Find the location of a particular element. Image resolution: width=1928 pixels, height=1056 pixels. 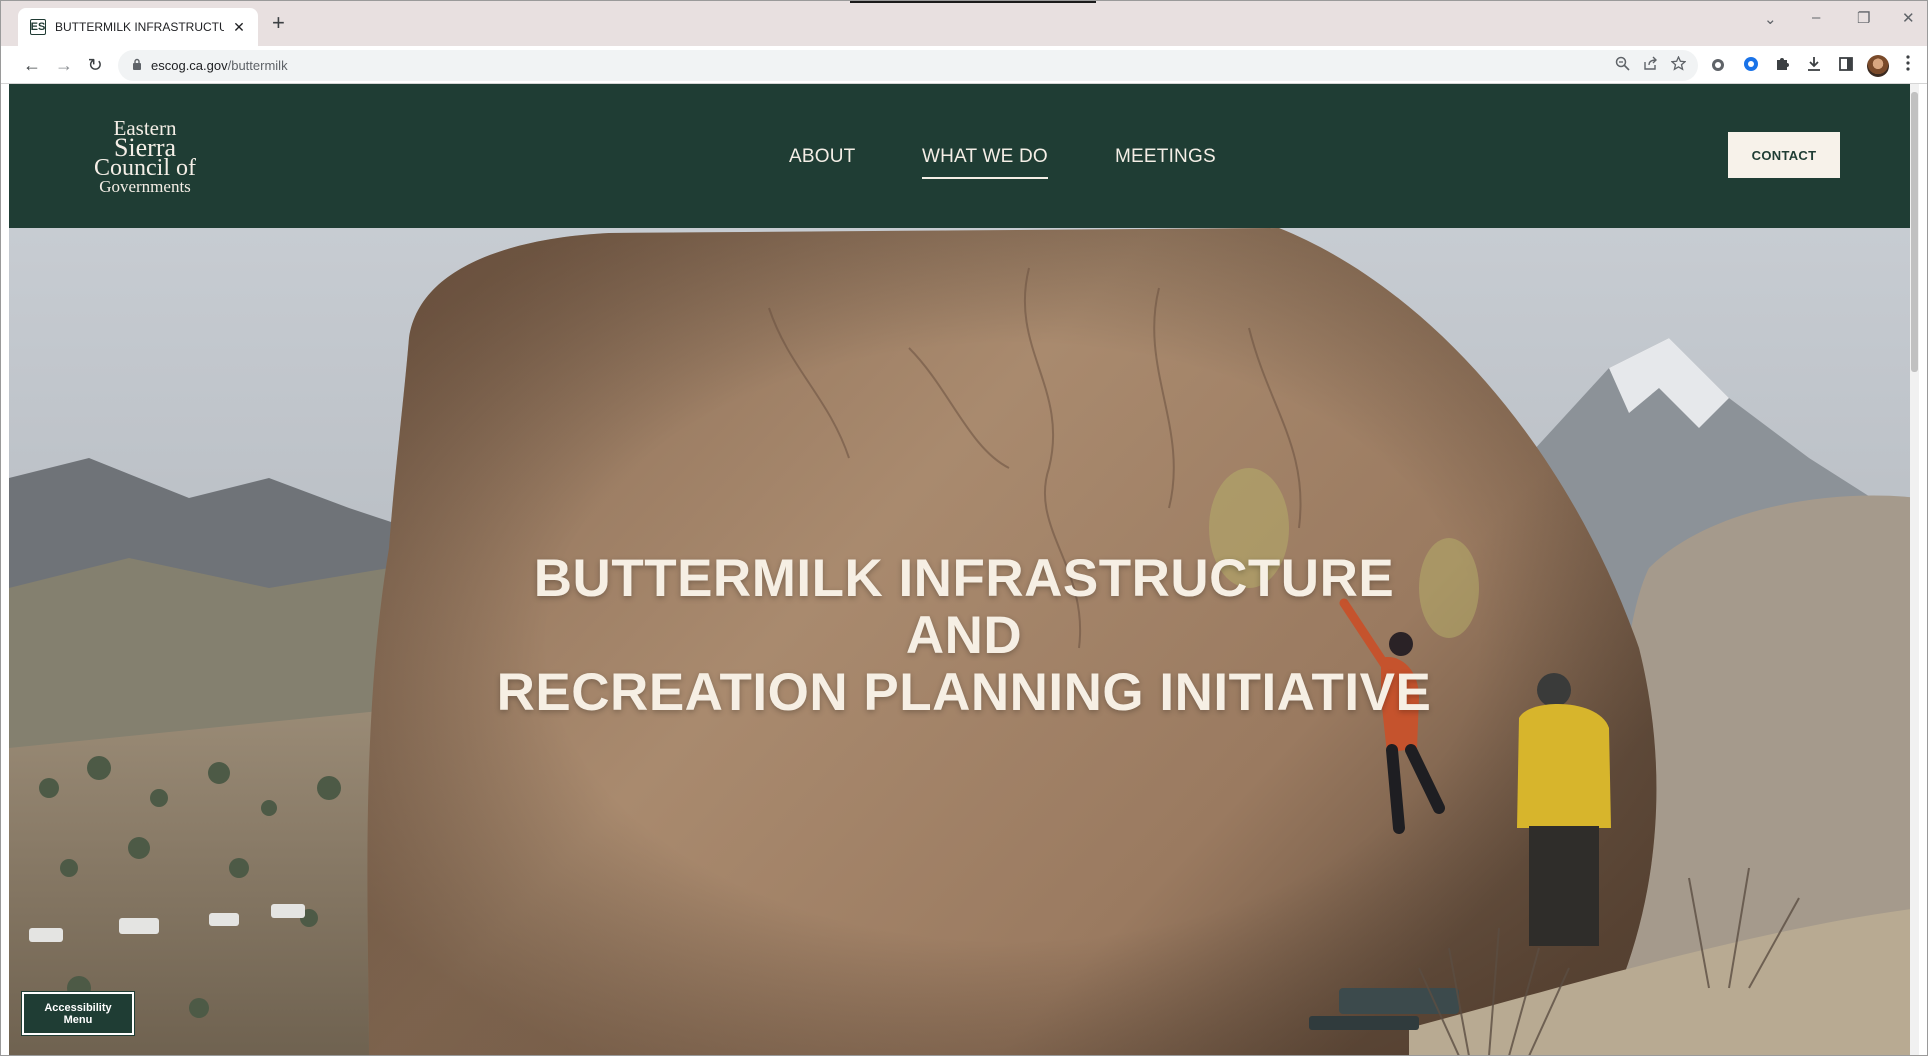

accessibility-label-line2: Menu is located at coordinates (78, 1019).